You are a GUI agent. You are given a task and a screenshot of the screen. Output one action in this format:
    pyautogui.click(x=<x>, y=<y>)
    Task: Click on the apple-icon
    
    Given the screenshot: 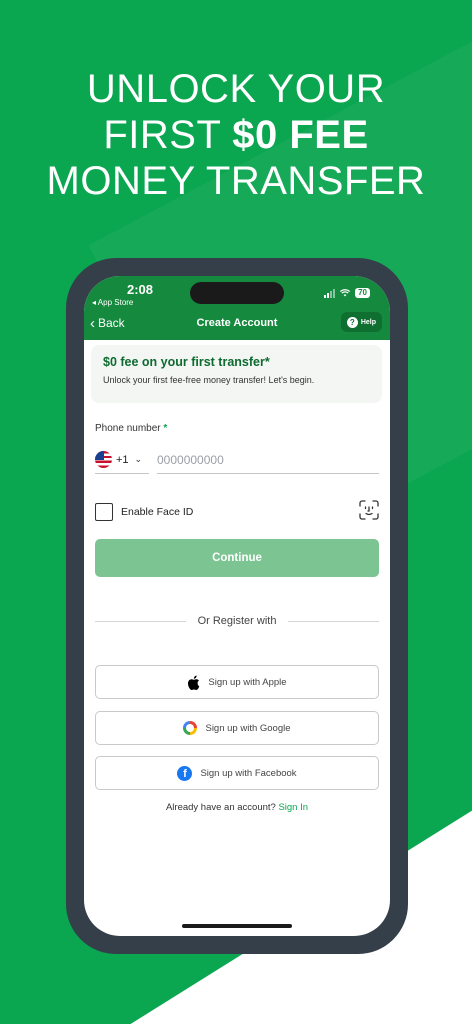 What is the action you would take?
    pyautogui.click(x=194, y=682)
    